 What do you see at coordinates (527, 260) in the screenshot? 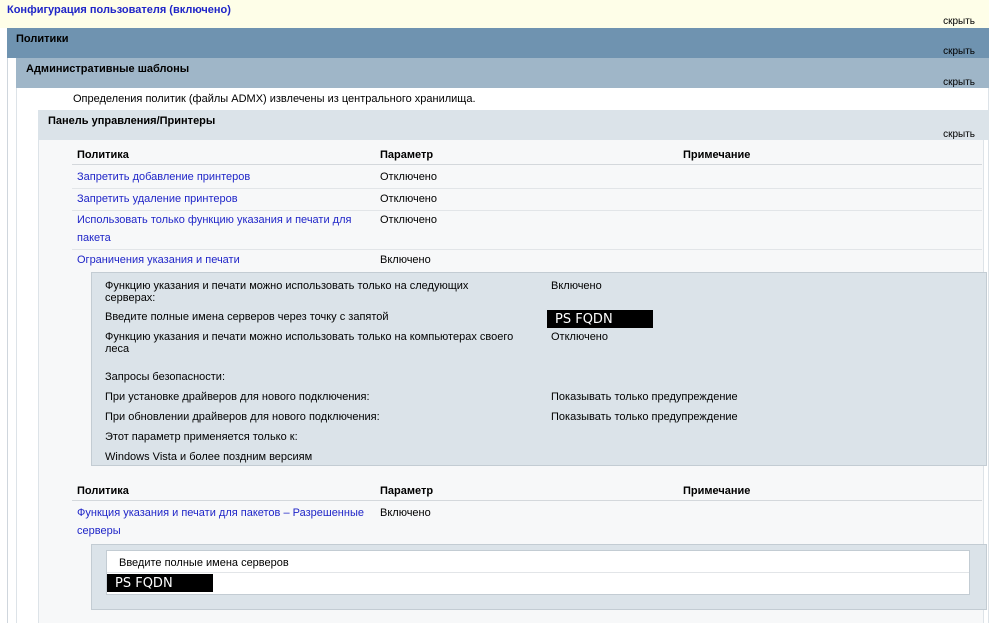
I see `table-row: Ограничения указания и печати Включено` at bounding box center [527, 260].